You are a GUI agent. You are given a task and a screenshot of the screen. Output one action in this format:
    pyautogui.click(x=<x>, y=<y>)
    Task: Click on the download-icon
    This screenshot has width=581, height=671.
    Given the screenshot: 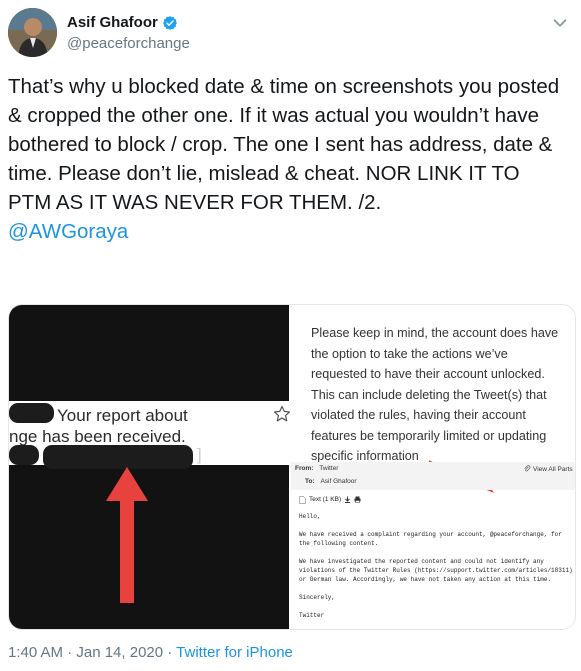 What is the action you would take?
    pyautogui.click(x=347, y=499)
    